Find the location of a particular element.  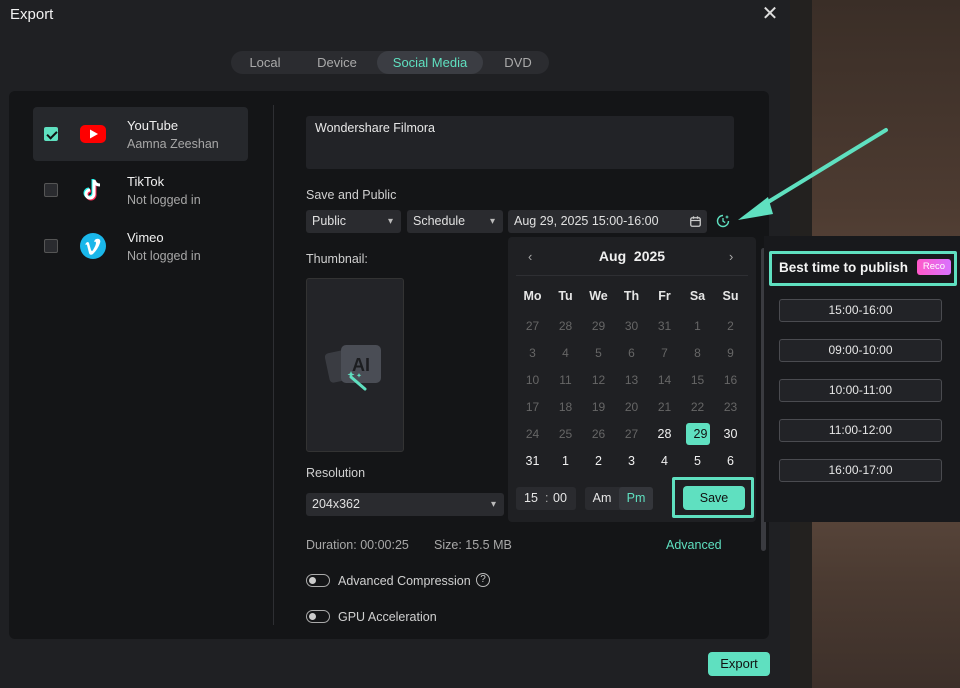

time-input: 15 : 00 is located at coordinates (546, 498).